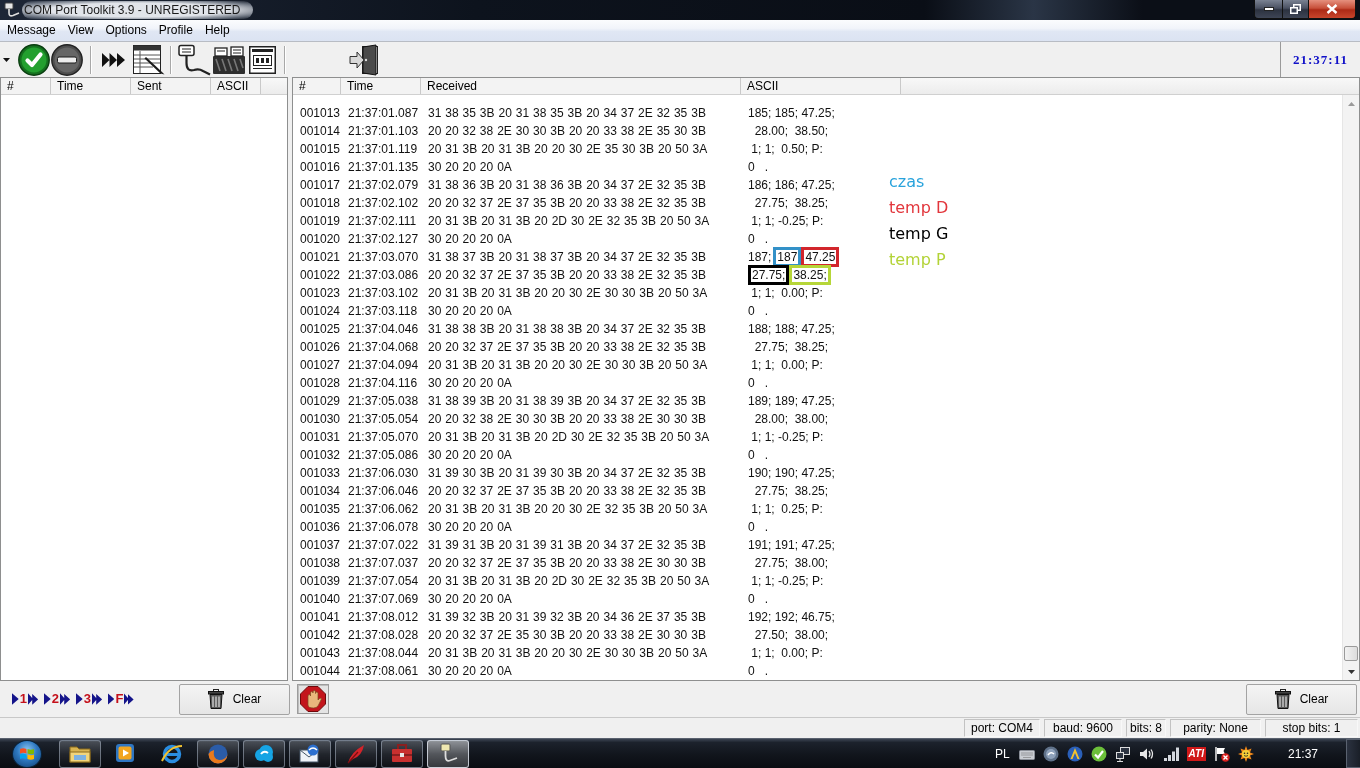 The width and height of the screenshot is (1360, 768). Describe the element at coordinates (126, 30) in the screenshot. I see `menu-item: Options` at that location.